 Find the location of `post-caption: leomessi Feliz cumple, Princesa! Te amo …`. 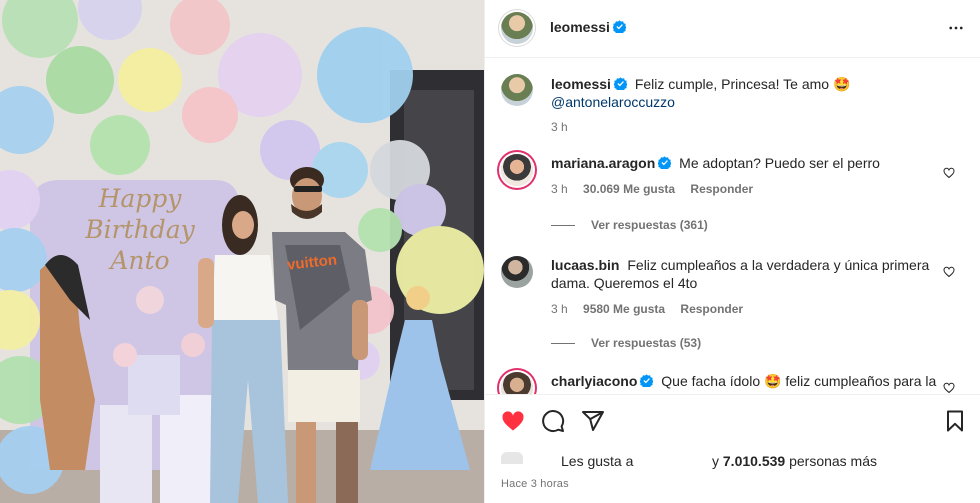

post-caption: leomessi Feliz cumple, Princesa! Te amo … is located at coordinates (733, 114).